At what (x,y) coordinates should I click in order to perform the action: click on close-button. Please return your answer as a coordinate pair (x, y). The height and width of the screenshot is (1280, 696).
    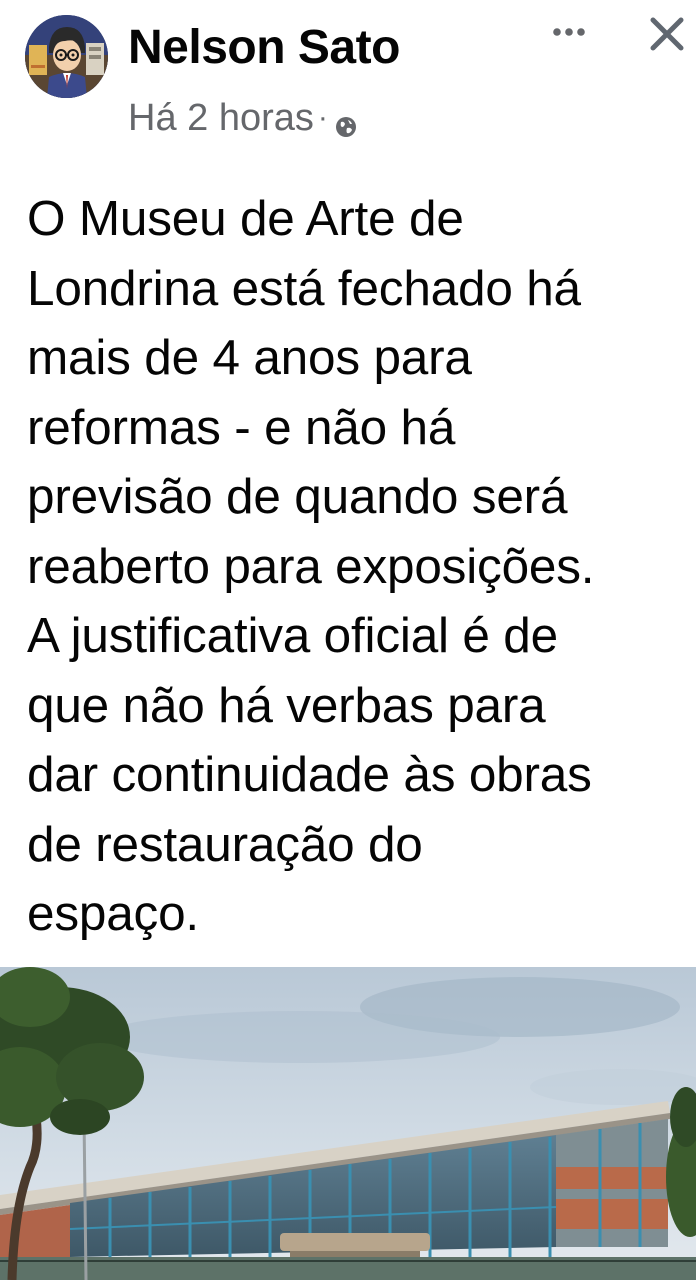
    Looking at the image, I should click on (667, 34).